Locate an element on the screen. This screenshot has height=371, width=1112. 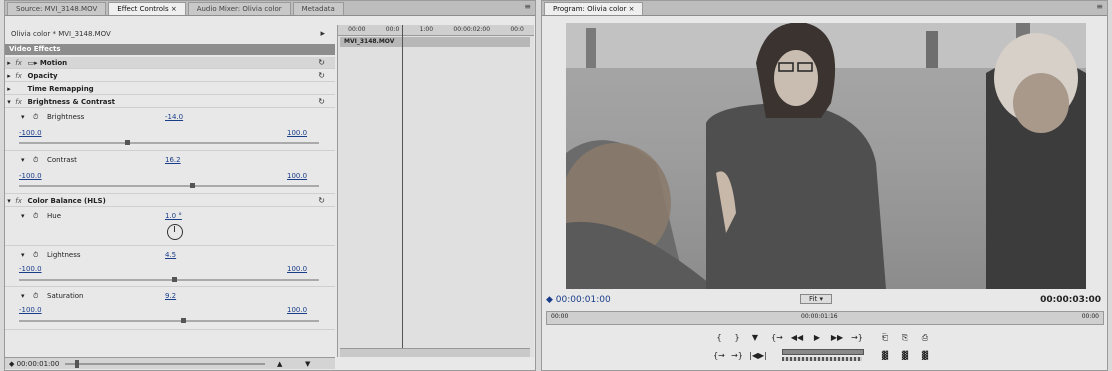
effect-row-brightness-contrast: ▾ fx Brightness & Contrast ↻ is located at coordinates (170, 102).